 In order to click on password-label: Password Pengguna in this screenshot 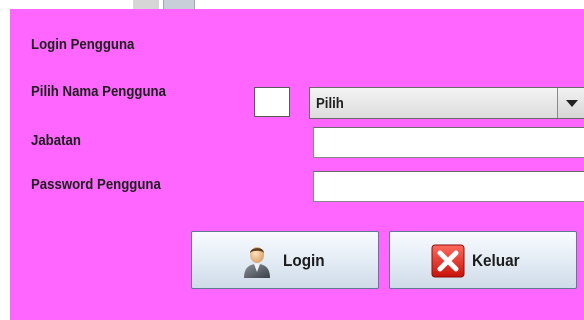, I will do `click(96, 184)`.